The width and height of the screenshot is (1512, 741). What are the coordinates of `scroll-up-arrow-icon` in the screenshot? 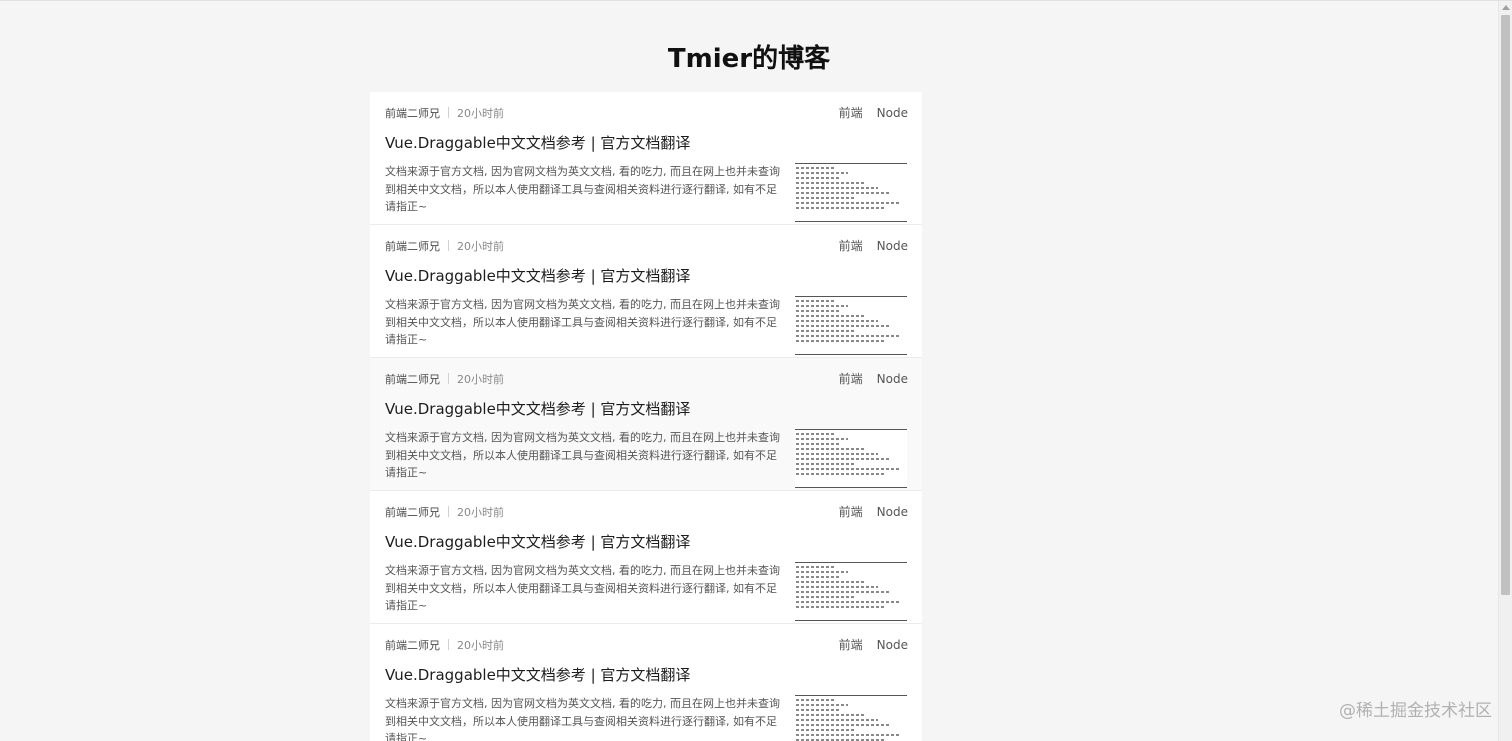 It's located at (1506, 7).